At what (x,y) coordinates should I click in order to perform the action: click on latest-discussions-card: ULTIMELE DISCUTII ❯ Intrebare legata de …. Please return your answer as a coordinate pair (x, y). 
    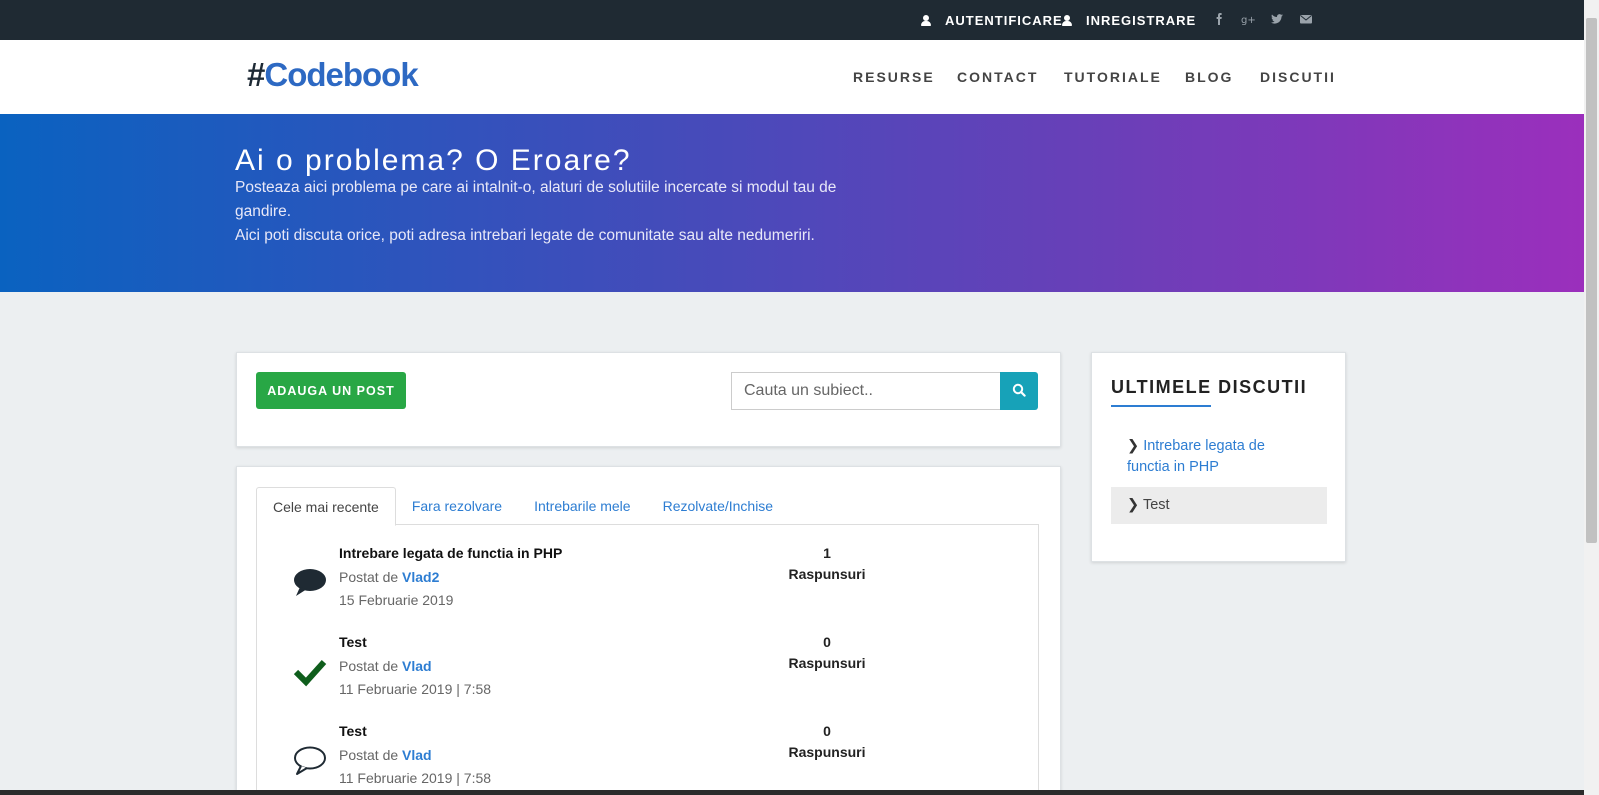
    Looking at the image, I should click on (1218, 457).